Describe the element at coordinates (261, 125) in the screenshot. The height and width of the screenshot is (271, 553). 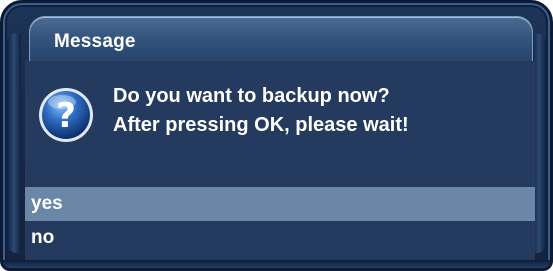
I see `message-line-2: After pressing OK, please wait!` at that location.